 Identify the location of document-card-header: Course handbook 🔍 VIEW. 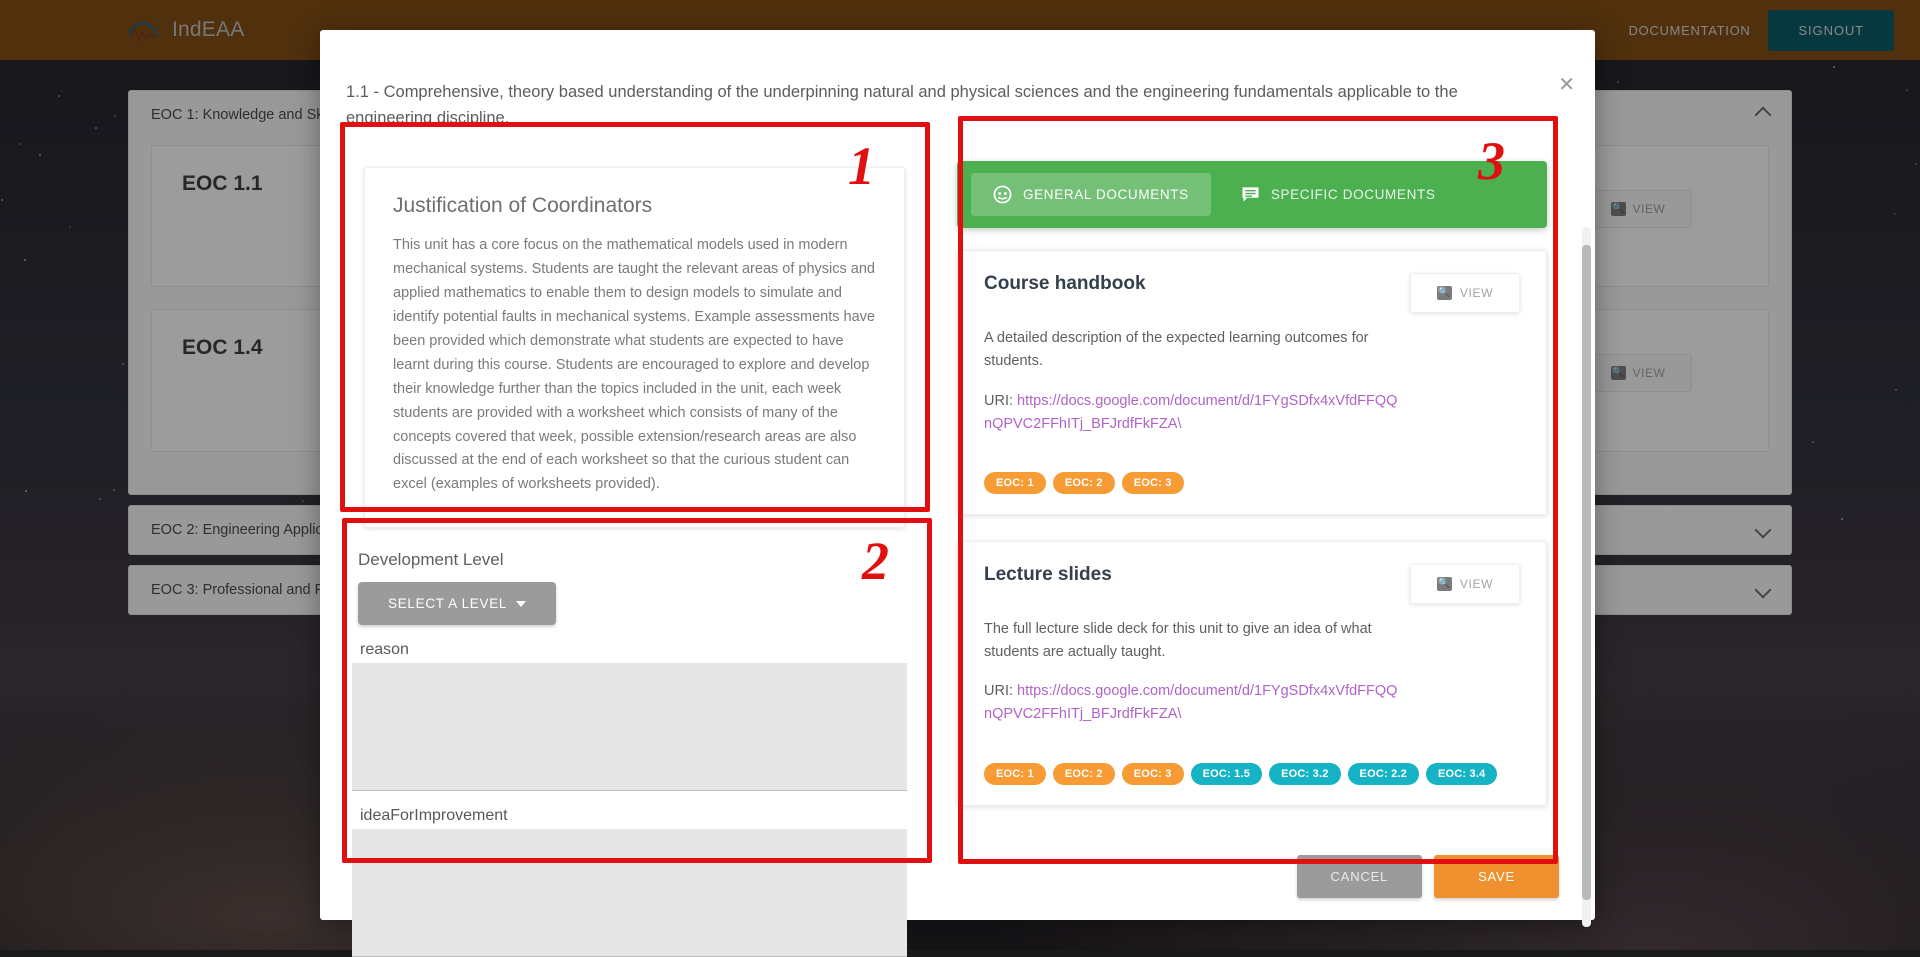
(1252, 293).